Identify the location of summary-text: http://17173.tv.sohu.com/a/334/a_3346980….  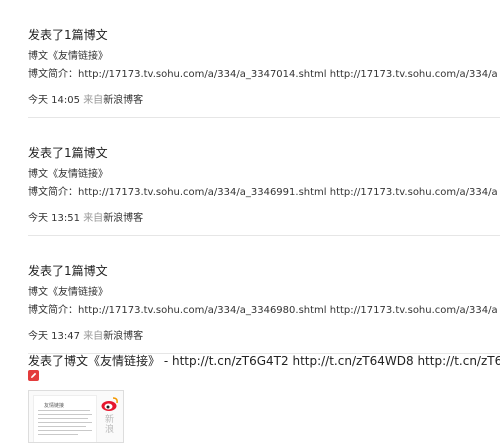
(288, 310).